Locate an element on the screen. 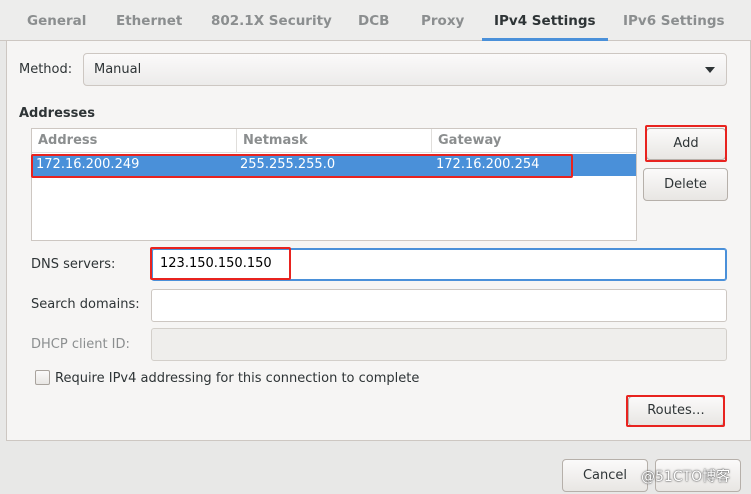 Image resolution: width=751 pixels, height=494 pixels. annotation-routes-button is located at coordinates (675, 411).